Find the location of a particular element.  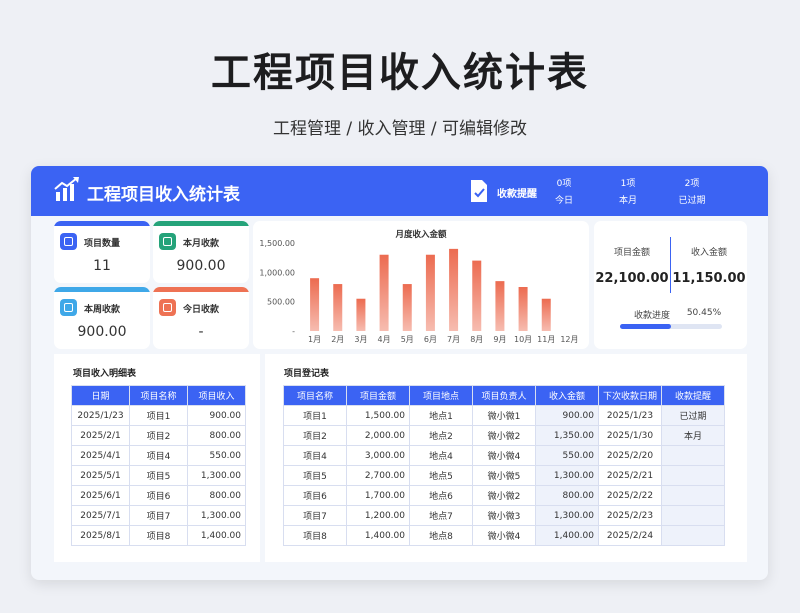

bar-7月 is located at coordinates (454, 289).